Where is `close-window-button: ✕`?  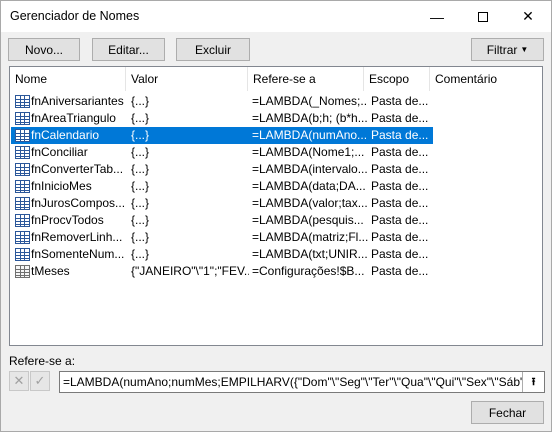 close-window-button: ✕ is located at coordinates (528, 16).